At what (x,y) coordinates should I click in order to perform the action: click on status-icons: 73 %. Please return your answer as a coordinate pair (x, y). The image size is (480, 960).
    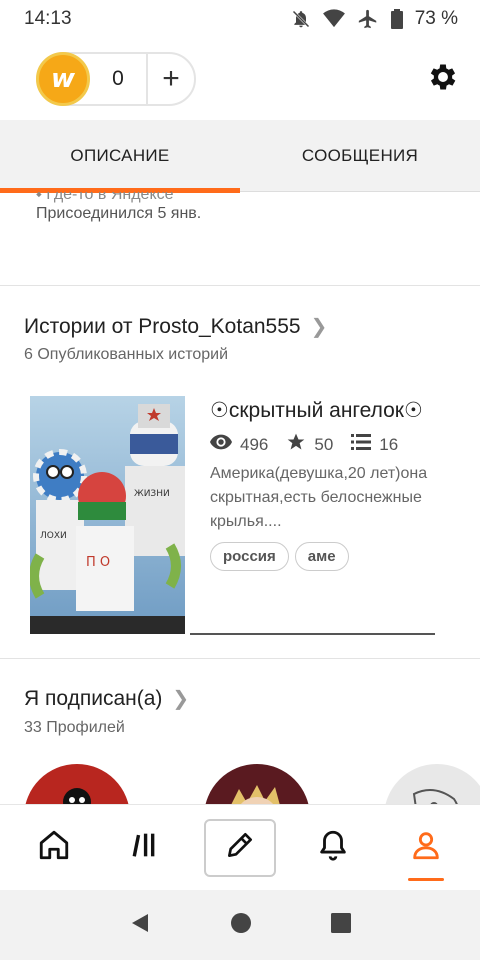
    Looking at the image, I should click on (374, 19).